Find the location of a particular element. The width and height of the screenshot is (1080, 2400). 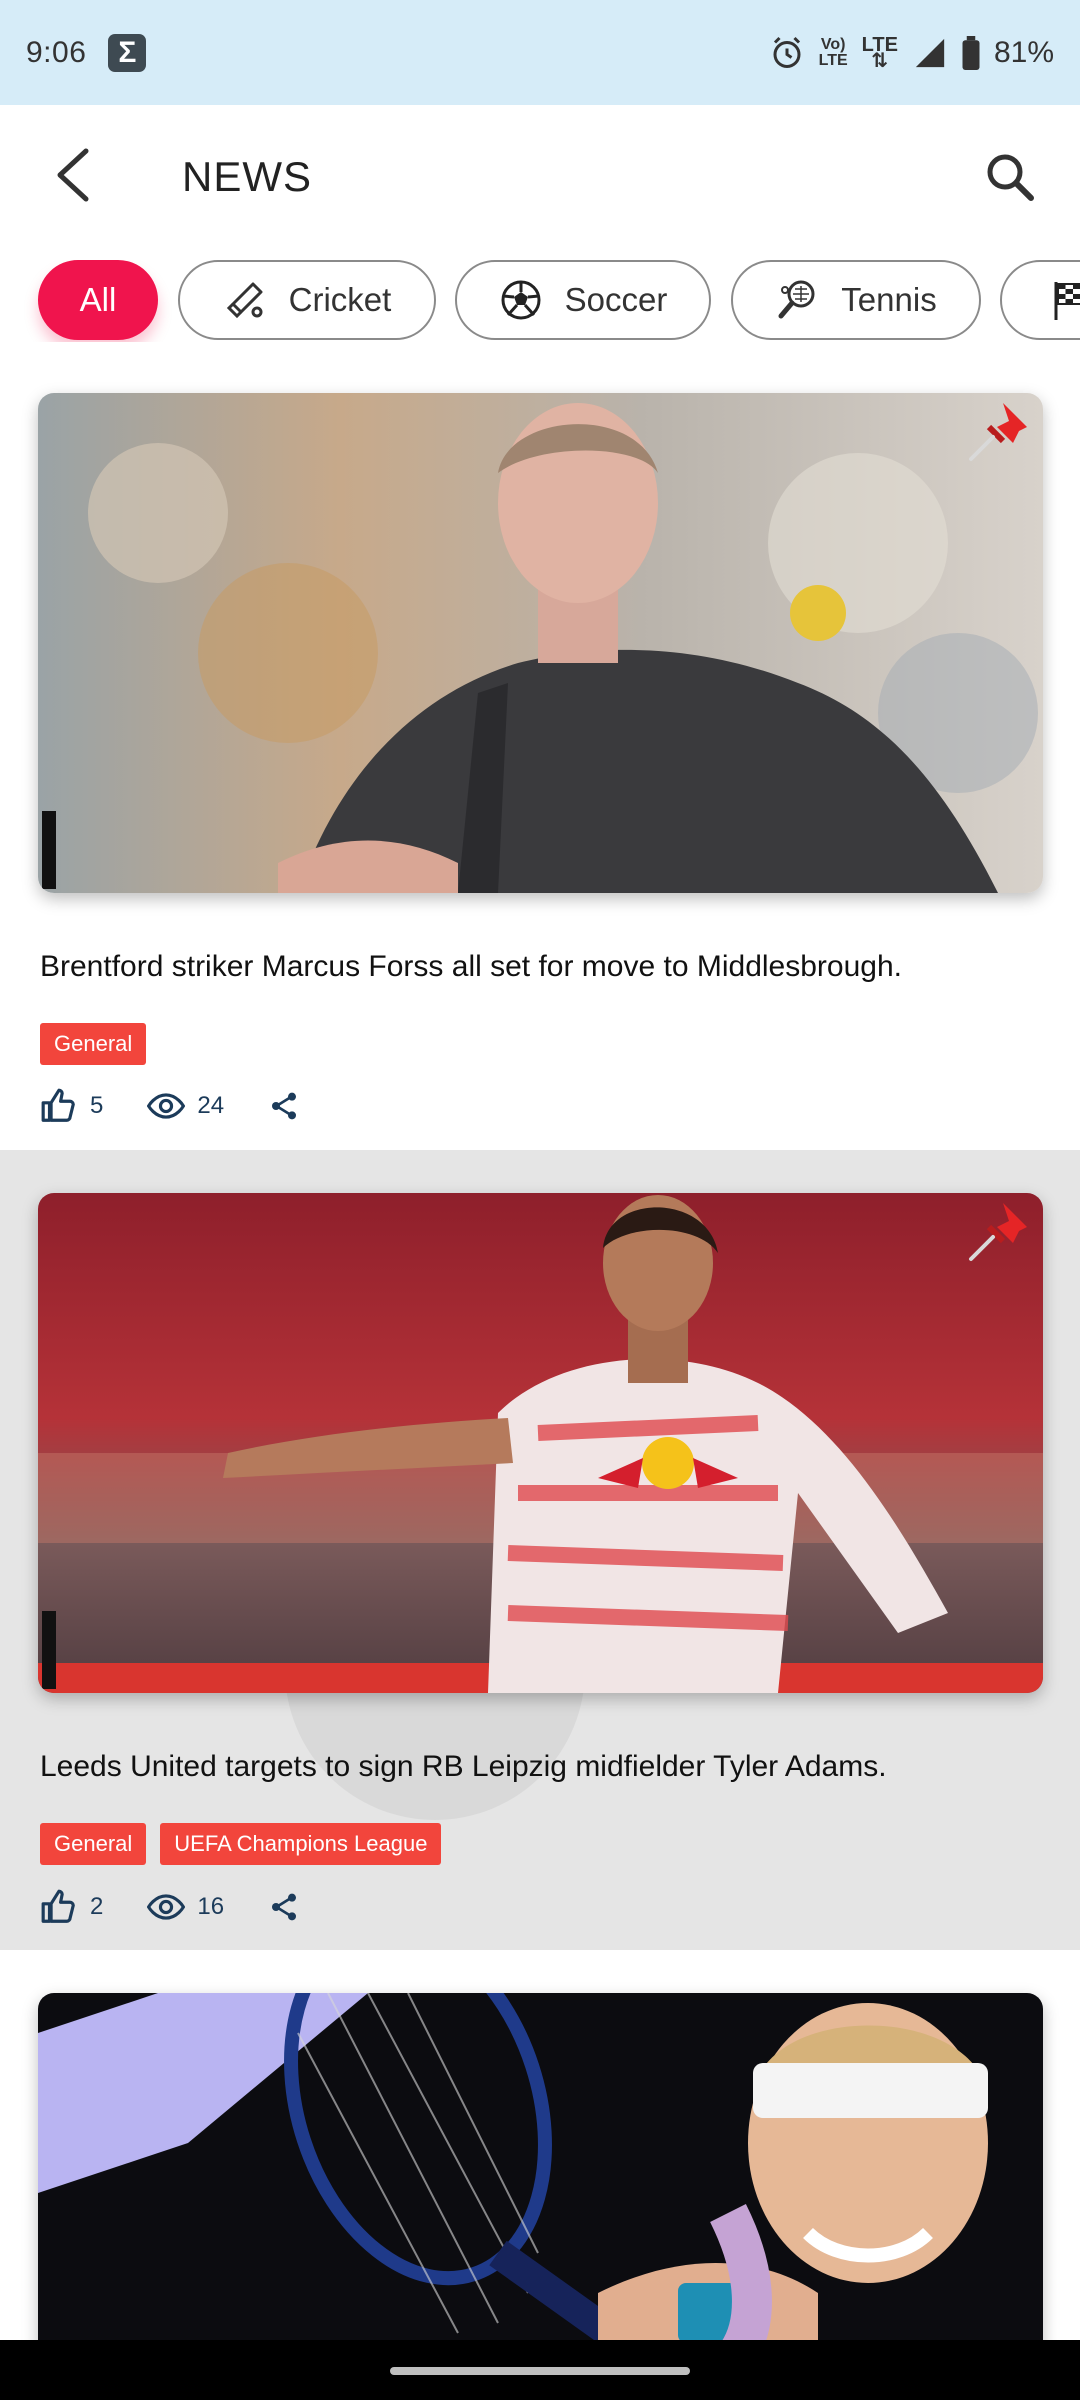

cricket-bat-icon is located at coordinates (244, 300).